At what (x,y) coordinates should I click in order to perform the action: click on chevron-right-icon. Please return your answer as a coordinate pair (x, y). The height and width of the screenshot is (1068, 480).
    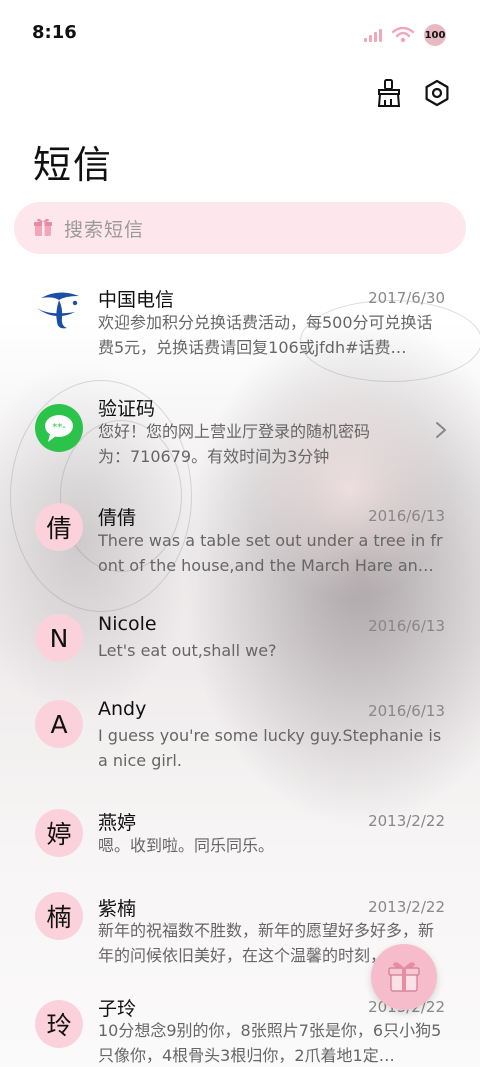
    Looking at the image, I should click on (441, 430).